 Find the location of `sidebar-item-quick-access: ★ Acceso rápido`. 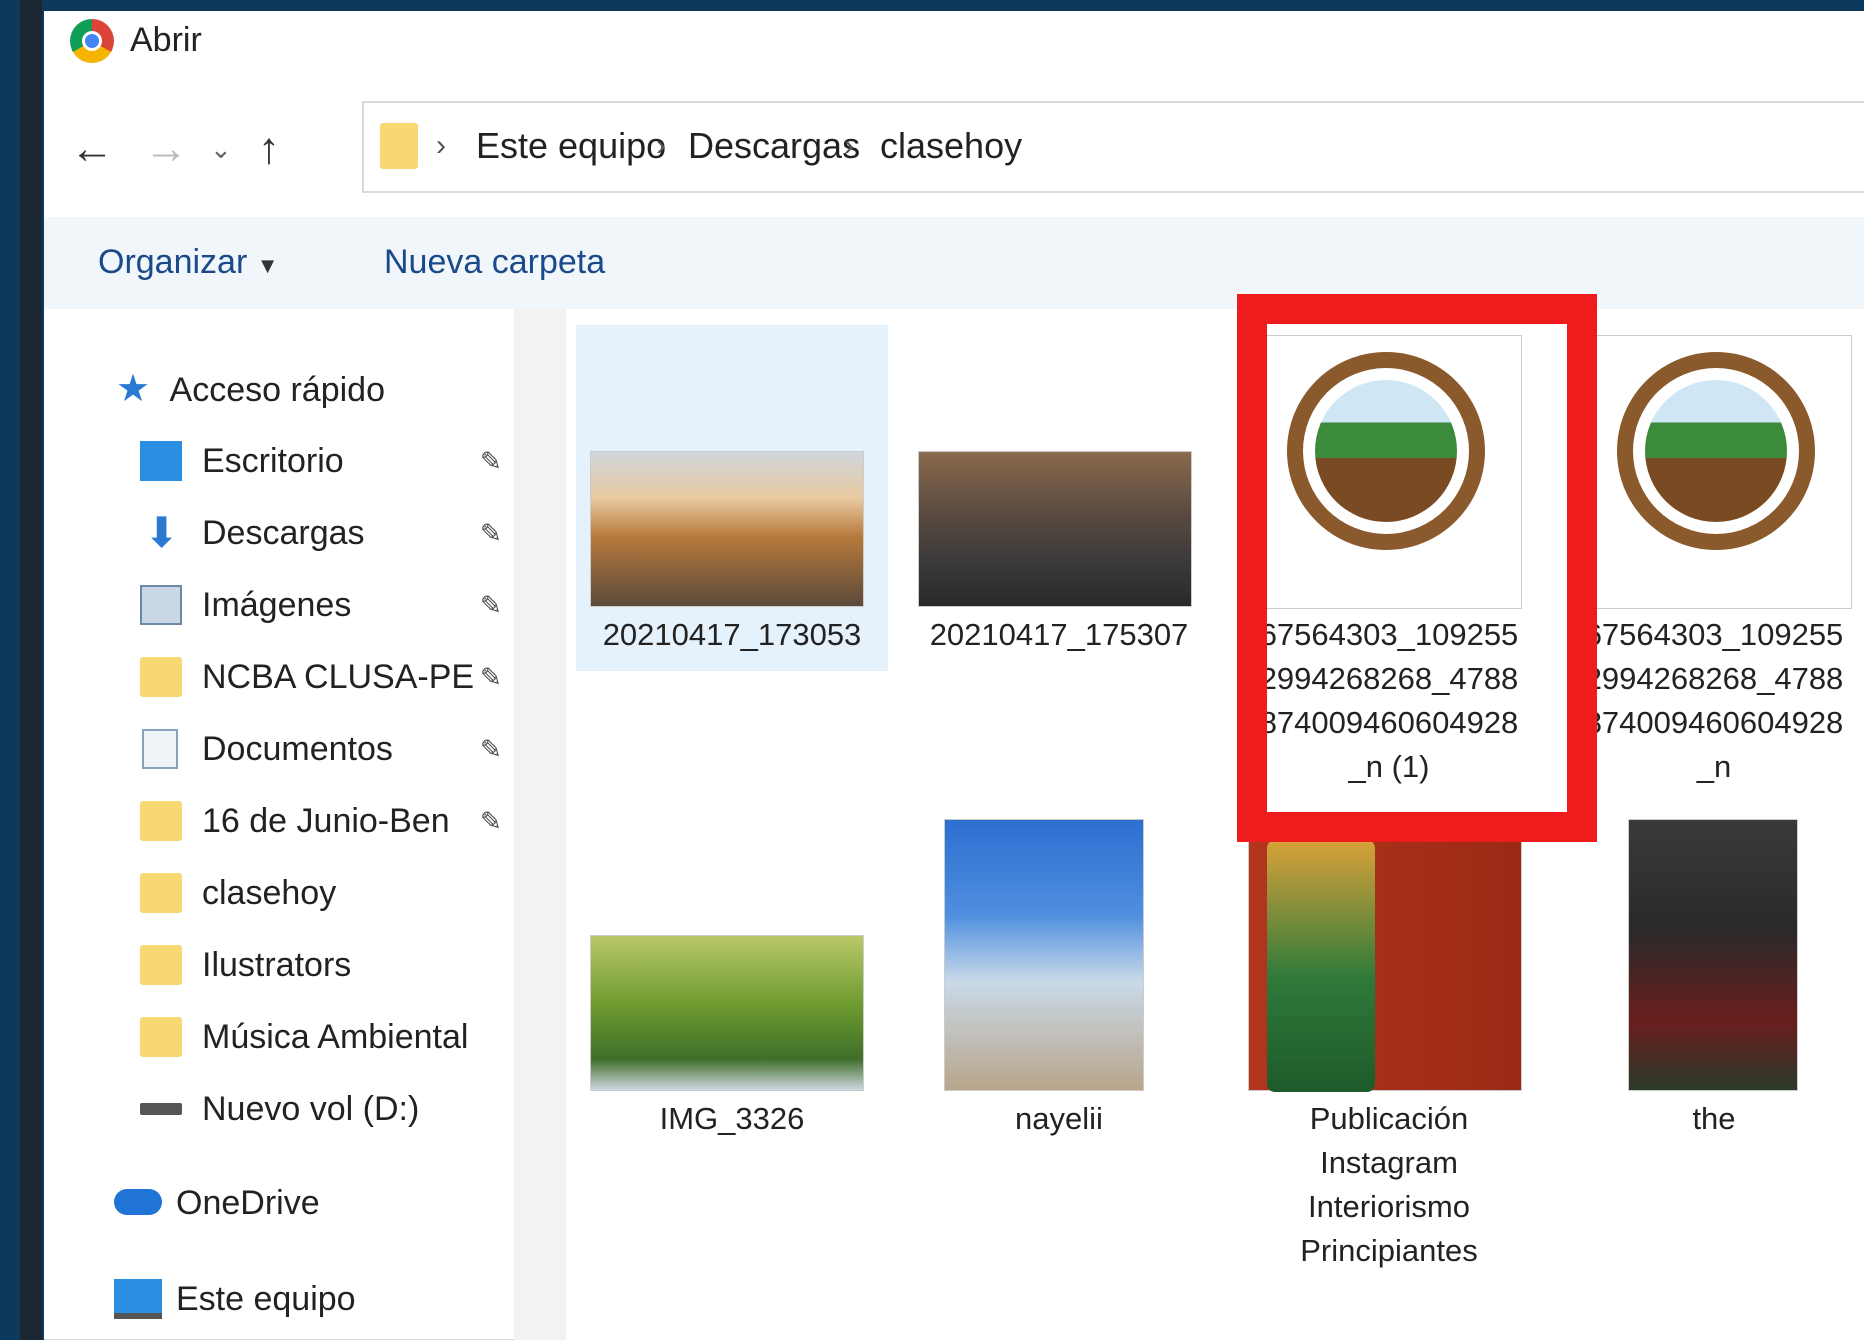

sidebar-item-quick-access: ★ Acceso rápido is located at coordinates (250, 389).